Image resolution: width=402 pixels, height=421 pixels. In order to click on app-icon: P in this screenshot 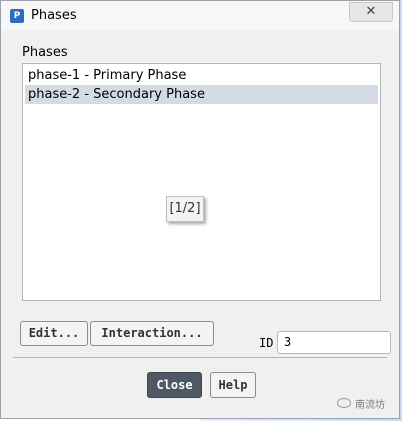, I will do `click(17, 16)`.